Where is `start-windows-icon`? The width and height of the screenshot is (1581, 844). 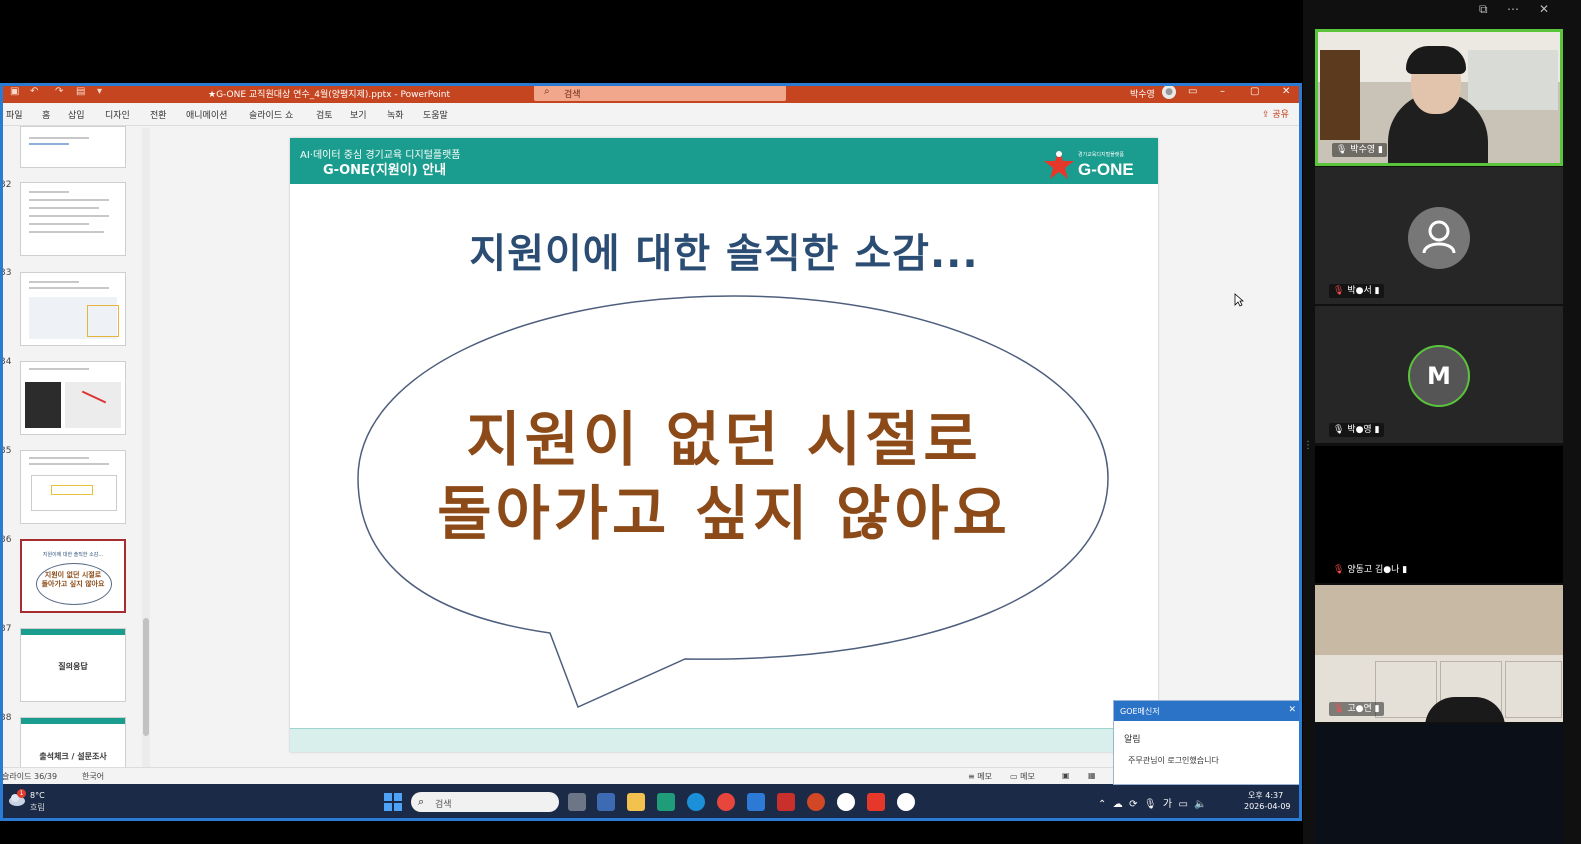 start-windows-icon is located at coordinates (393, 802).